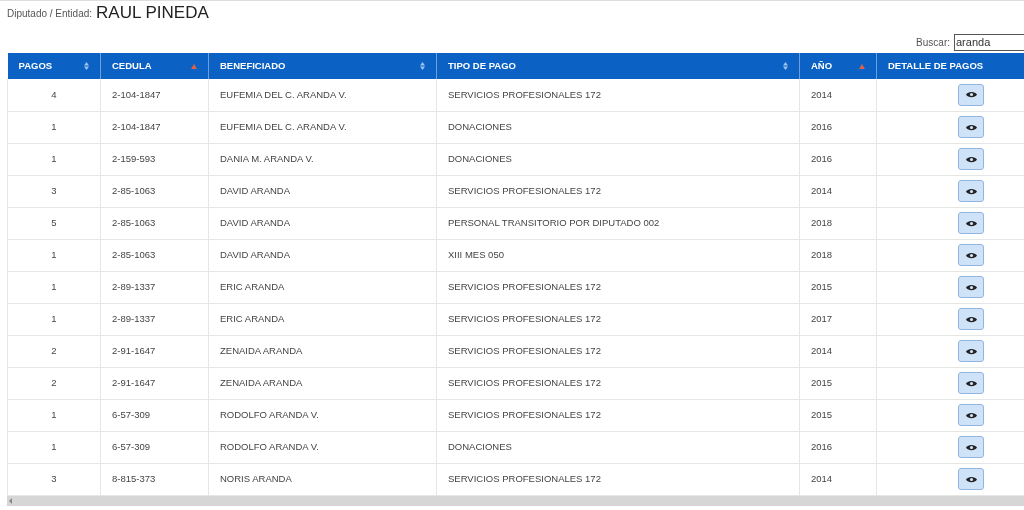 Image resolution: width=1024 pixels, height=510 pixels. I want to click on search-label: Buscar:, so click(933, 42).